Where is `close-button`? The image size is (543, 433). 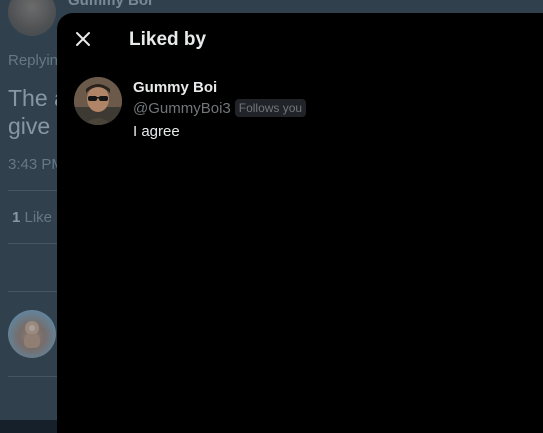 close-button is located at coordinates (83, 39).